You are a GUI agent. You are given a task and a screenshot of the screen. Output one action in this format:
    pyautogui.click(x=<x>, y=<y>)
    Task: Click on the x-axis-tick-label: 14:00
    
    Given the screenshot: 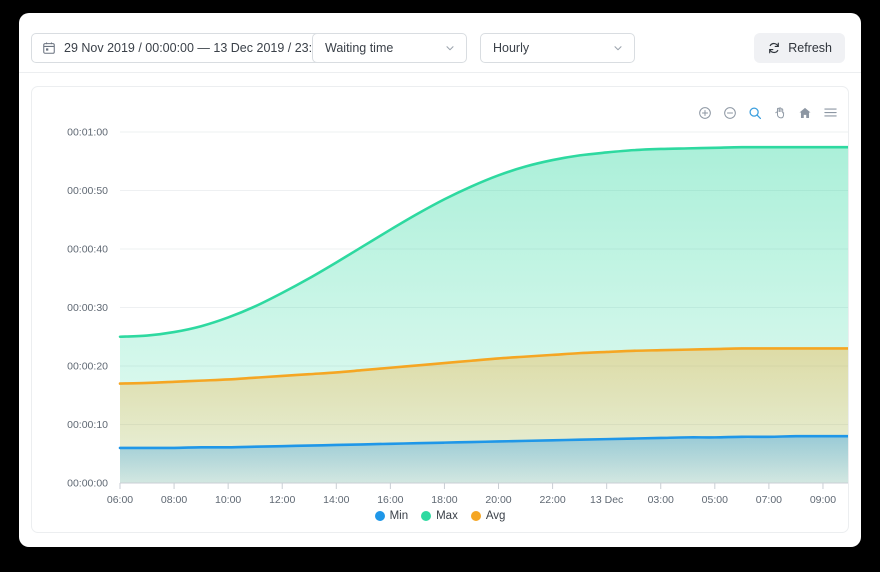 What is the action you would take?
    pyautogui.click(x=336, y=500)
    